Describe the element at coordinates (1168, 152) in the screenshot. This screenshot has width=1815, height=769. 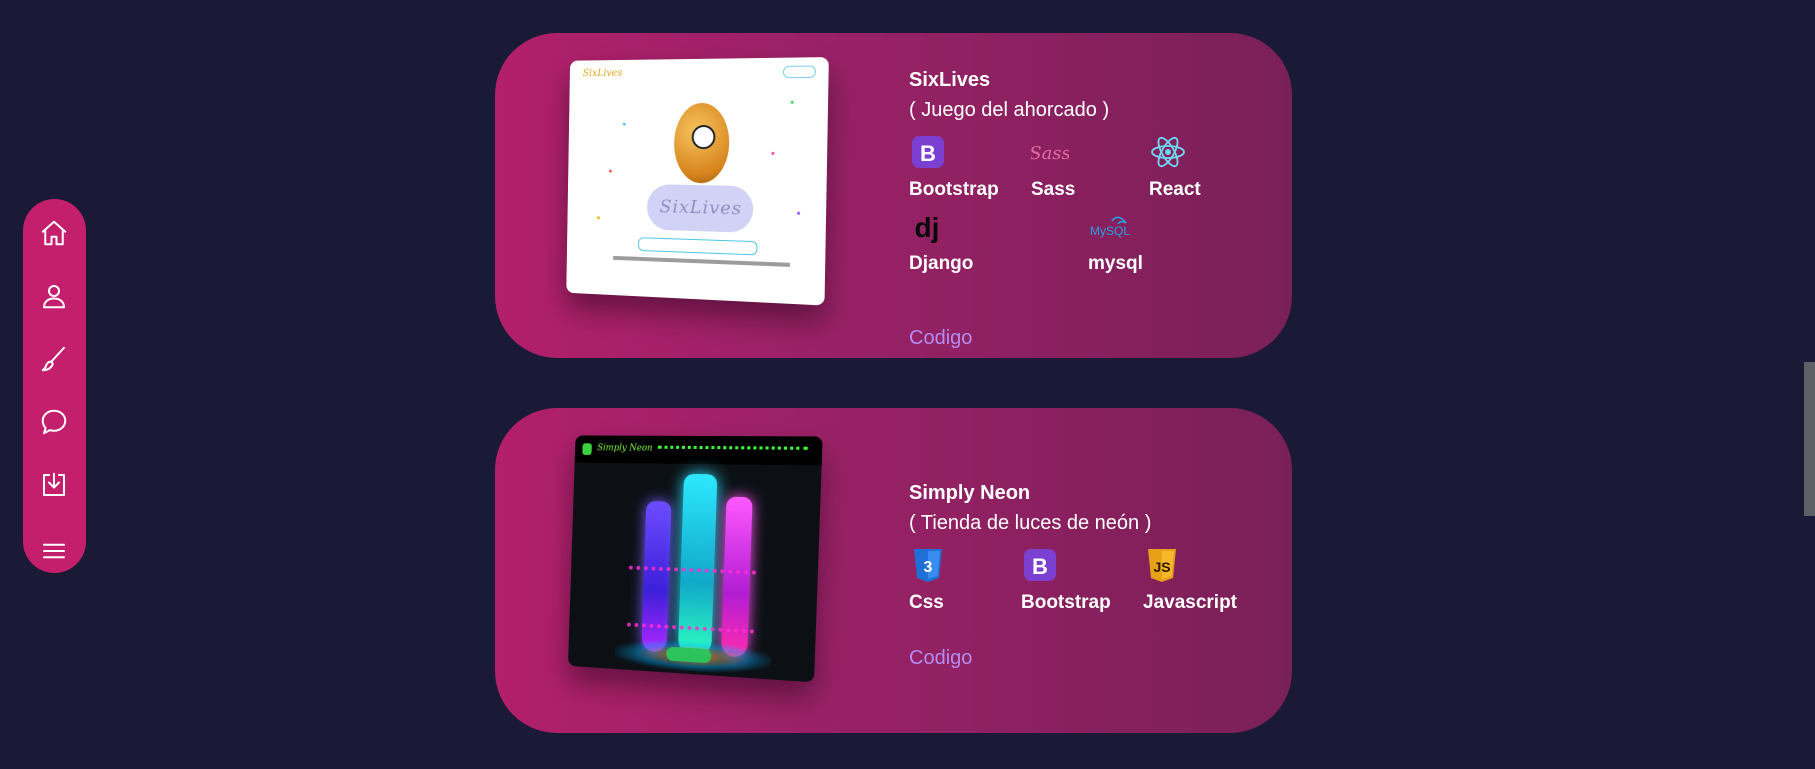
I see `react-icon` at that location.